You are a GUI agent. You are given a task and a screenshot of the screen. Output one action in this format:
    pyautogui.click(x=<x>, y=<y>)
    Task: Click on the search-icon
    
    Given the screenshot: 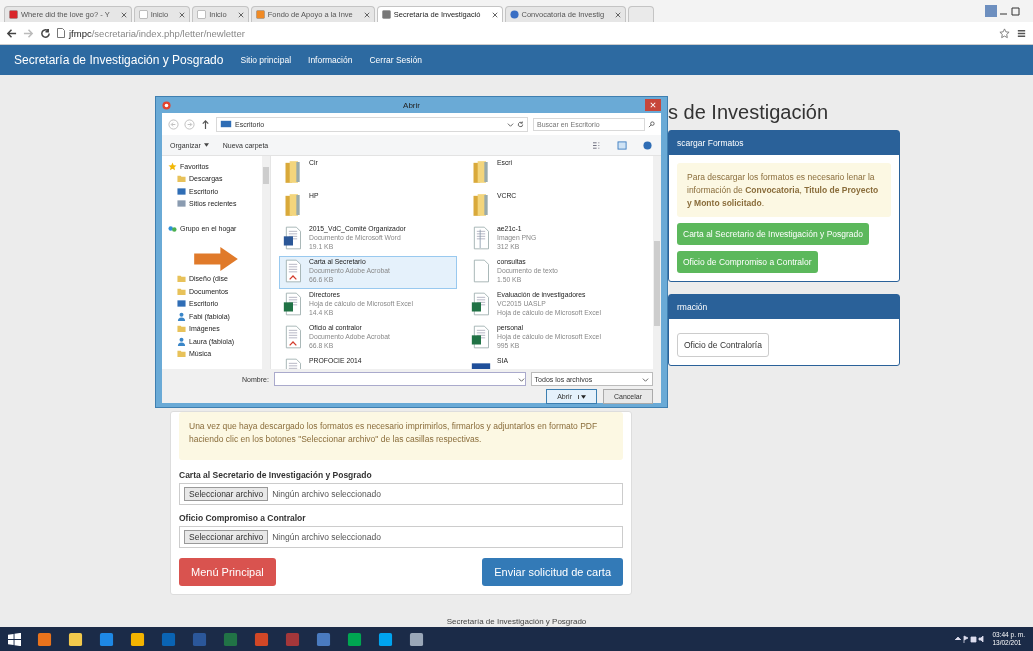 What is the action you would take?
    pyautogui.click(x=651, y=124)
    